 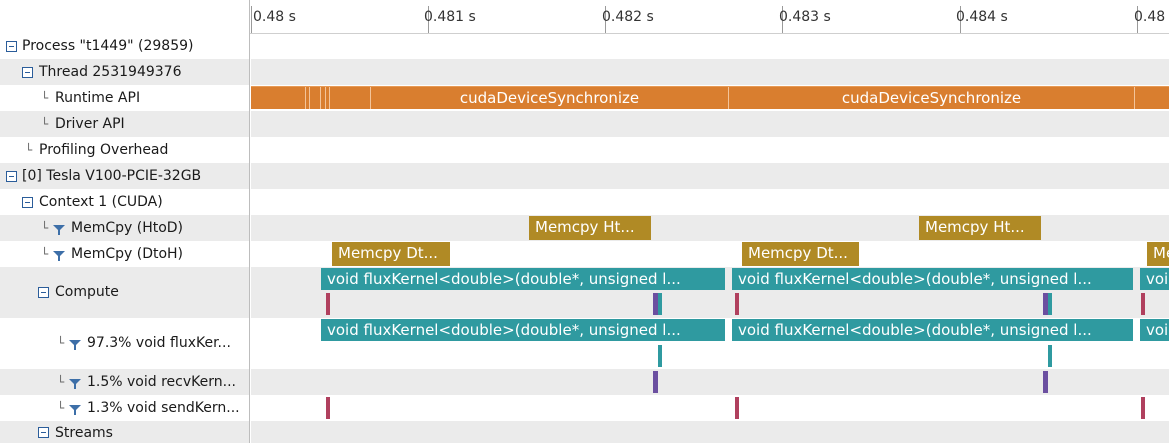 I want to click on ruler-tick-label: 0.484 s, so click(x=982, y=17).